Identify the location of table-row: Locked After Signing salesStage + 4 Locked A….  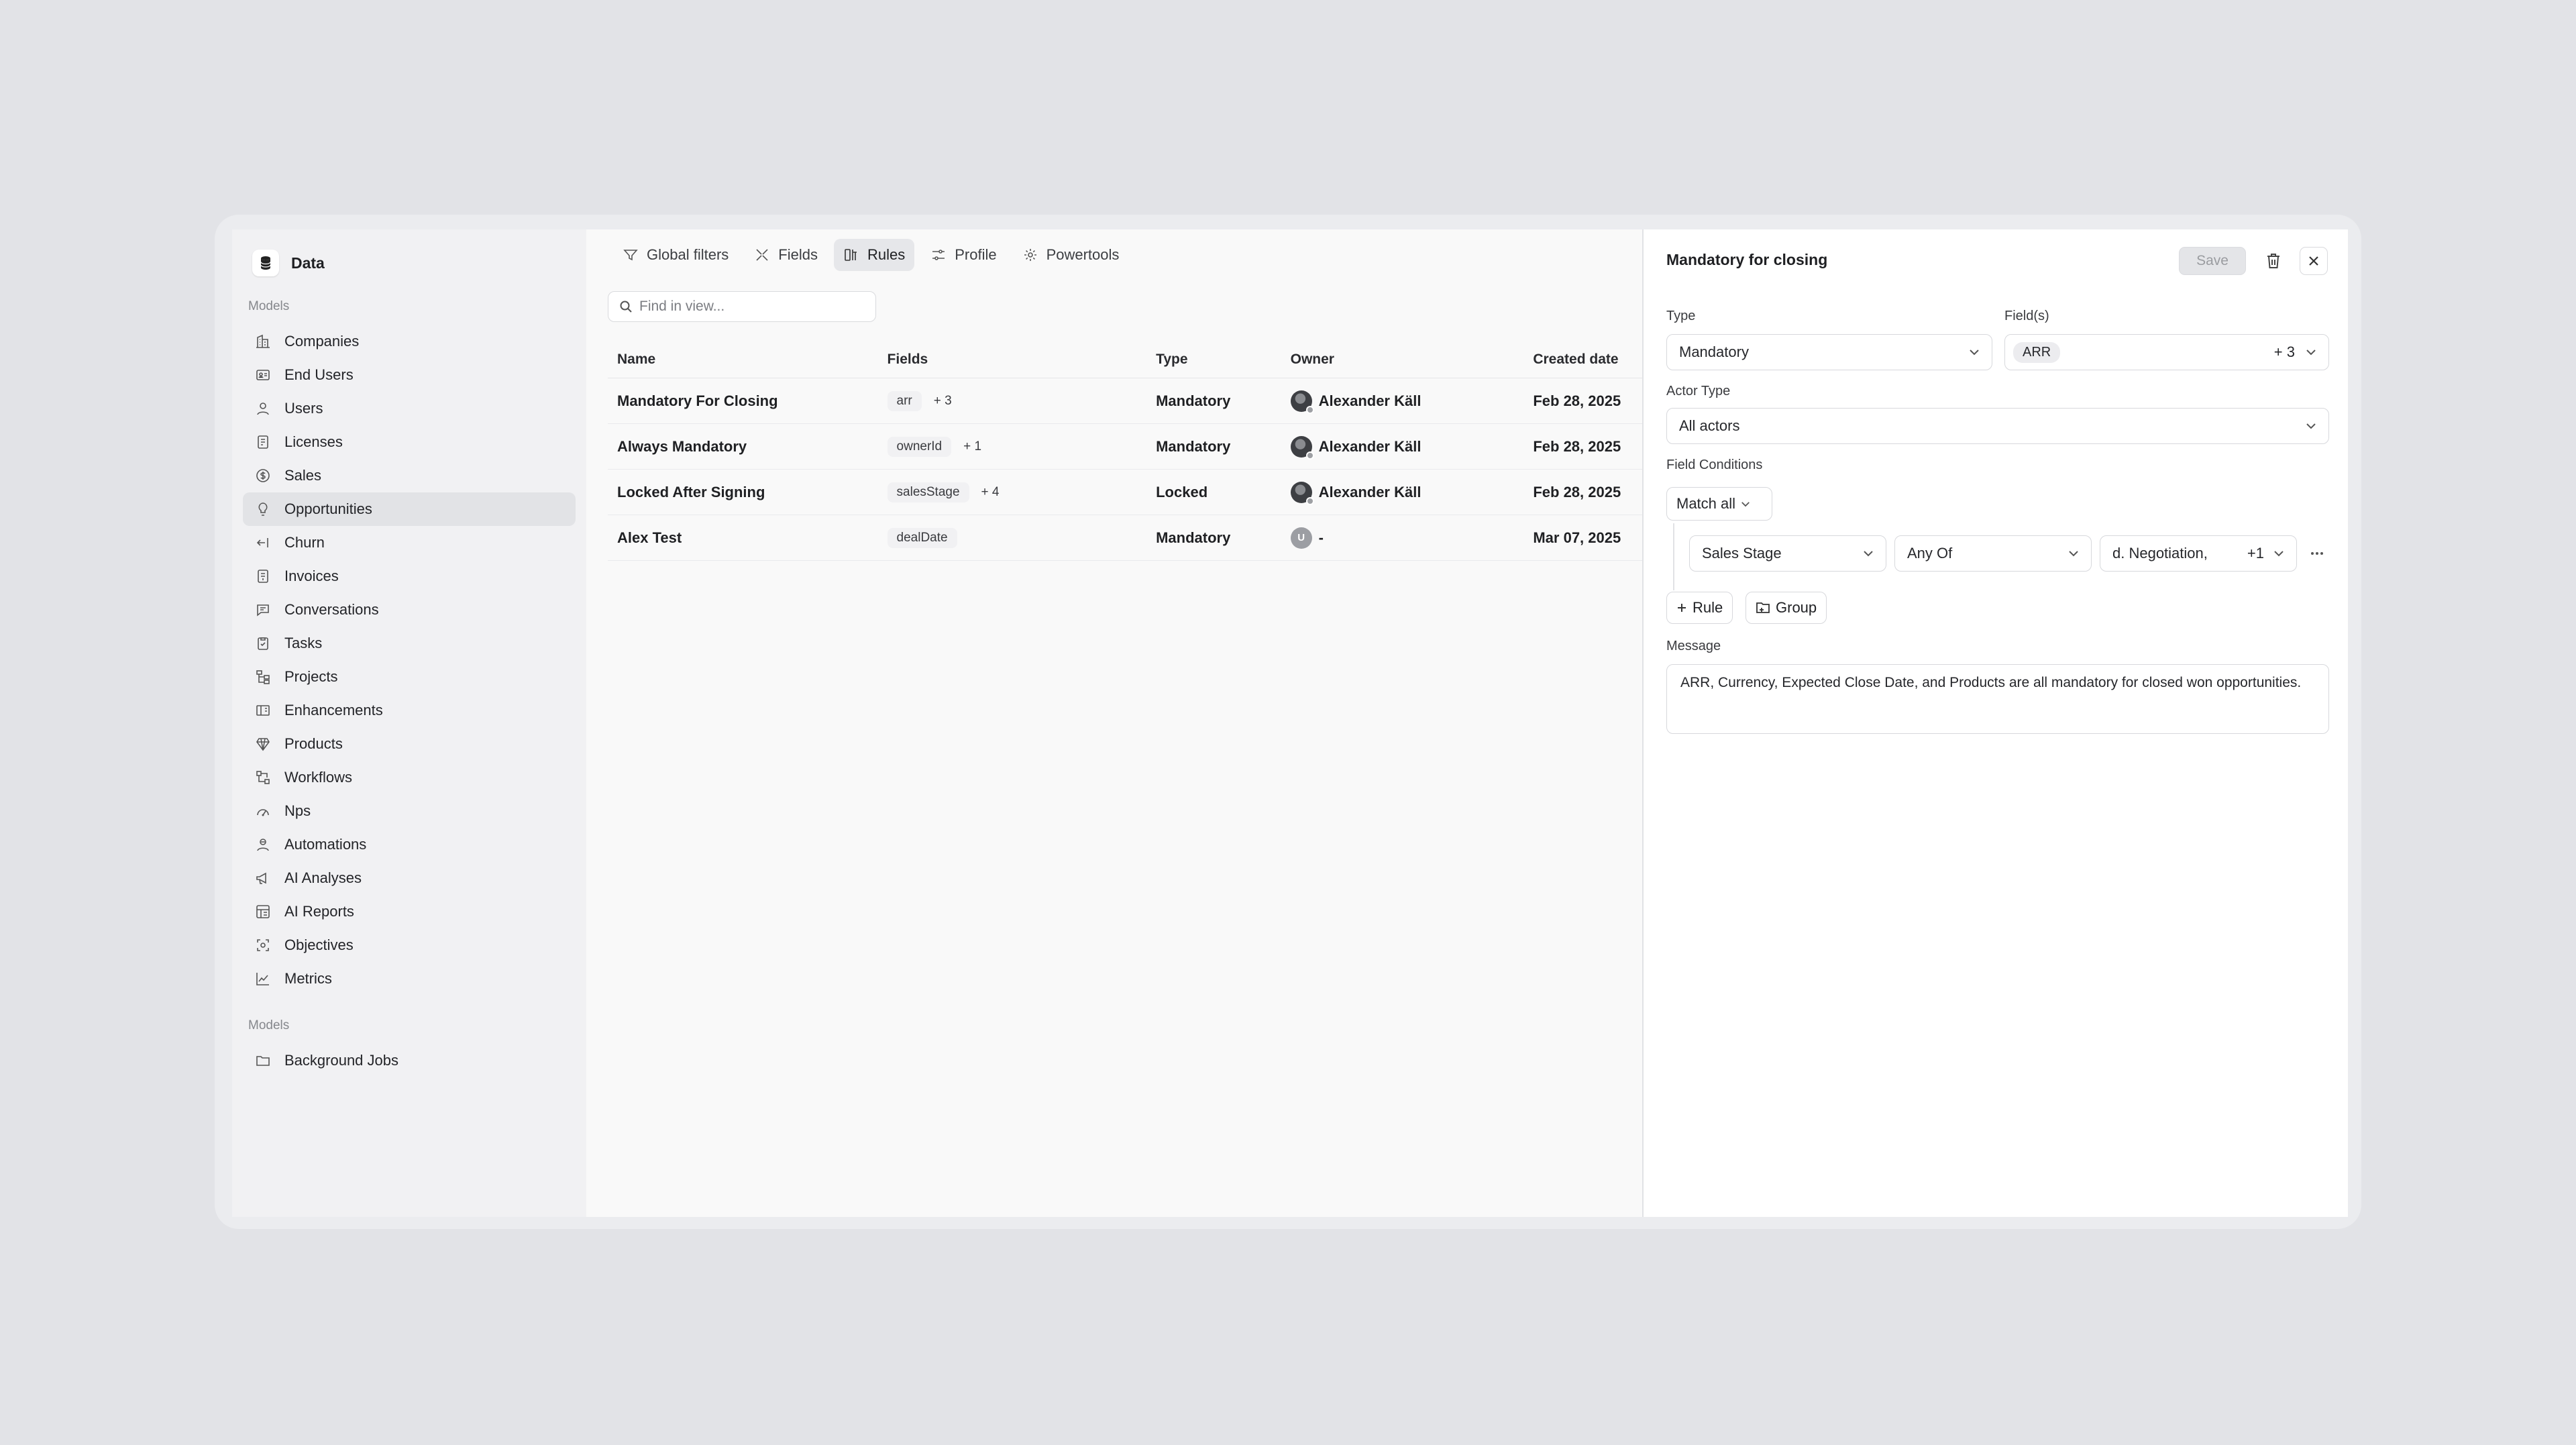
(1125, 492).